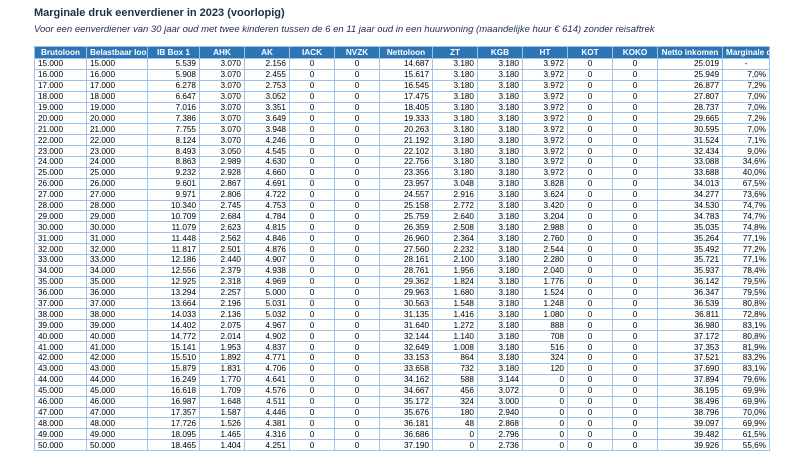 The image size is (800, 467). What do you see at coordinates (60, 85) in the screenshot?
I see `table-cell: 17.000` at bounding box center [60, 85].